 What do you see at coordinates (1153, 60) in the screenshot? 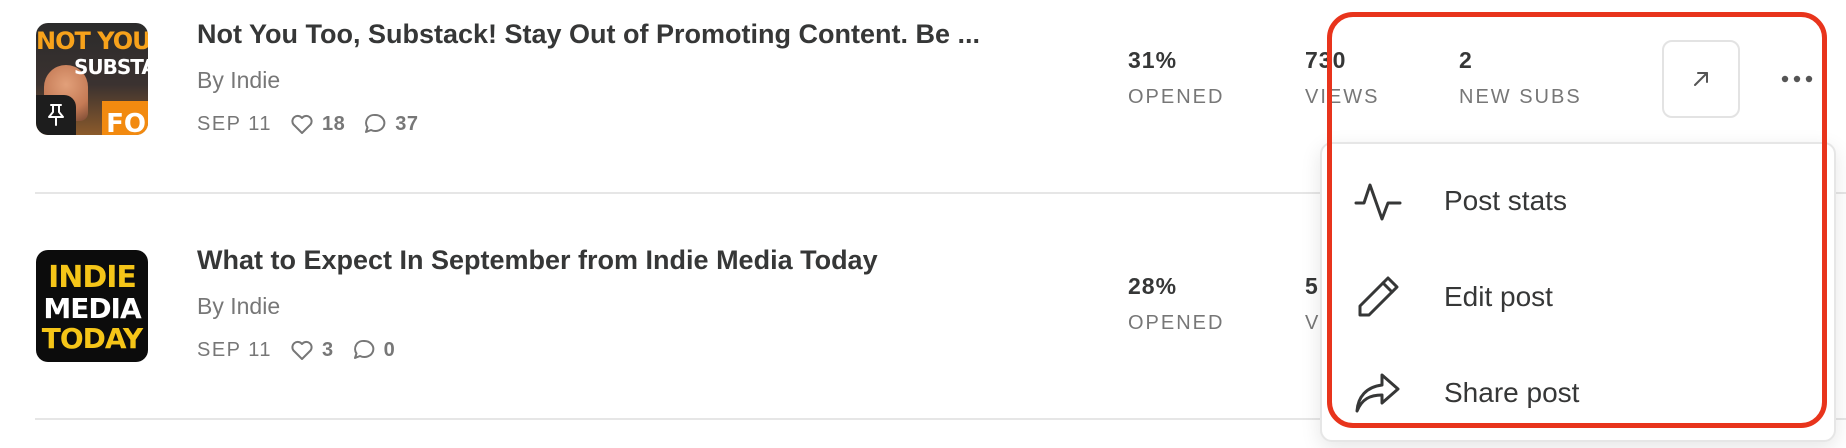
I see `stat-value: 31%` at bounding box center [1153, 60].